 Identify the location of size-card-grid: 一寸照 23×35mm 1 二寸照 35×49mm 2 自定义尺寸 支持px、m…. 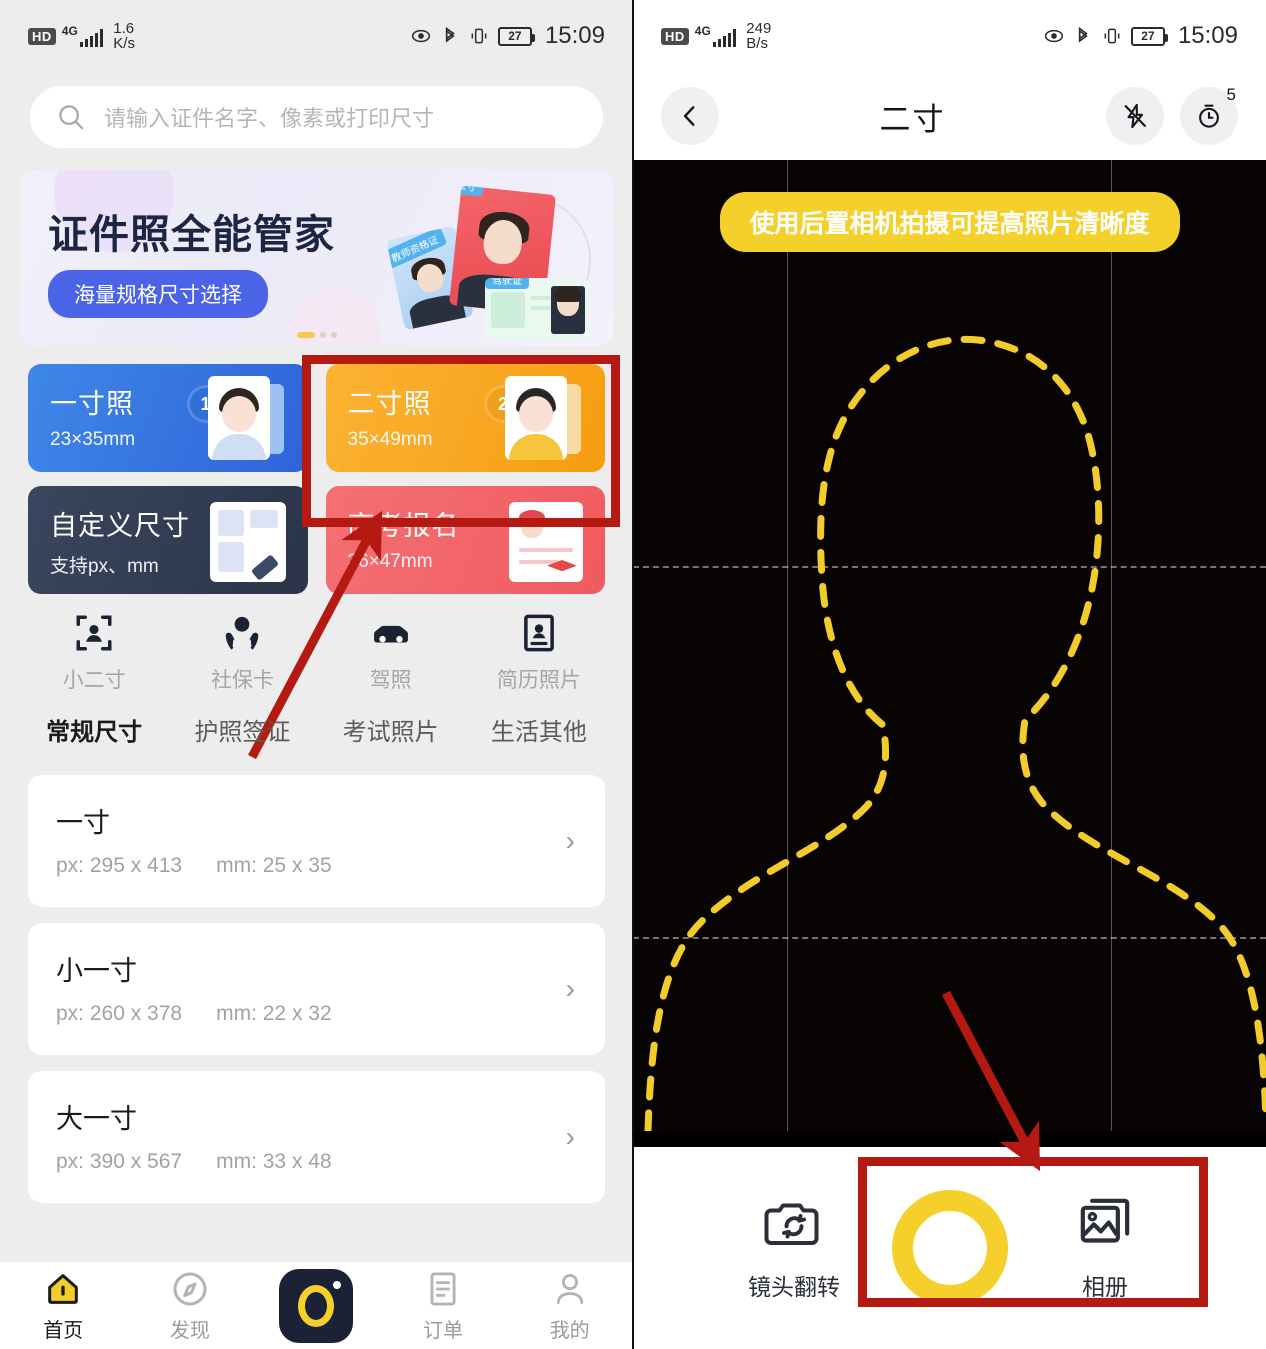
(316, 479).